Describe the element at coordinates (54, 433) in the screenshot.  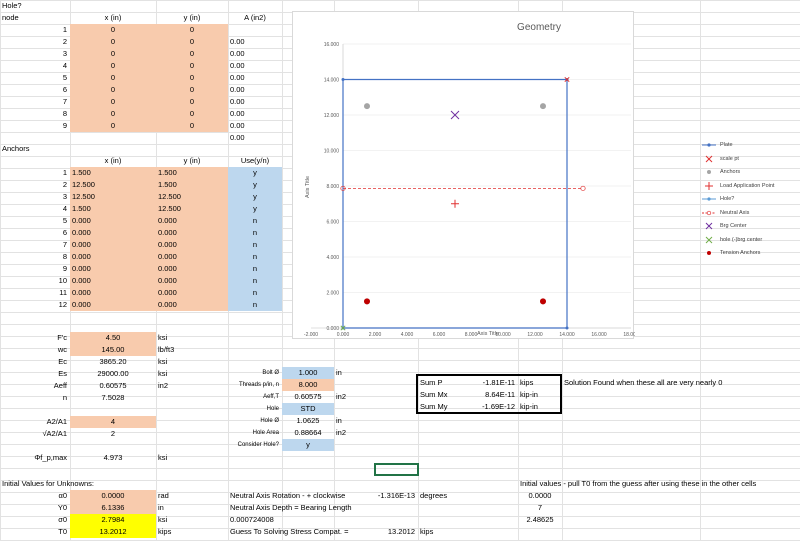
I see `property-label: √A2/A1` at that location.